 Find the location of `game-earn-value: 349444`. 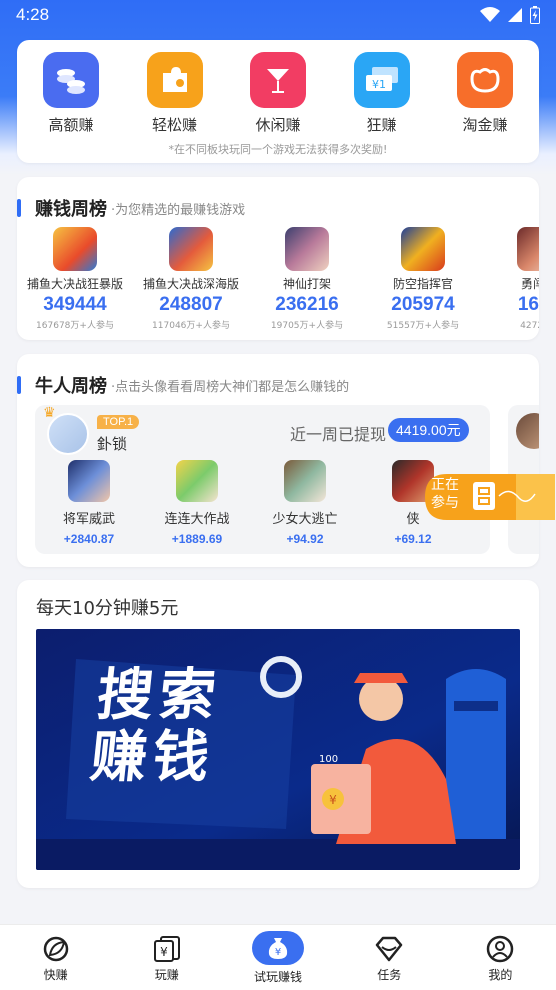

game-earn-value: 349444 is located at coordinates (75, 304).